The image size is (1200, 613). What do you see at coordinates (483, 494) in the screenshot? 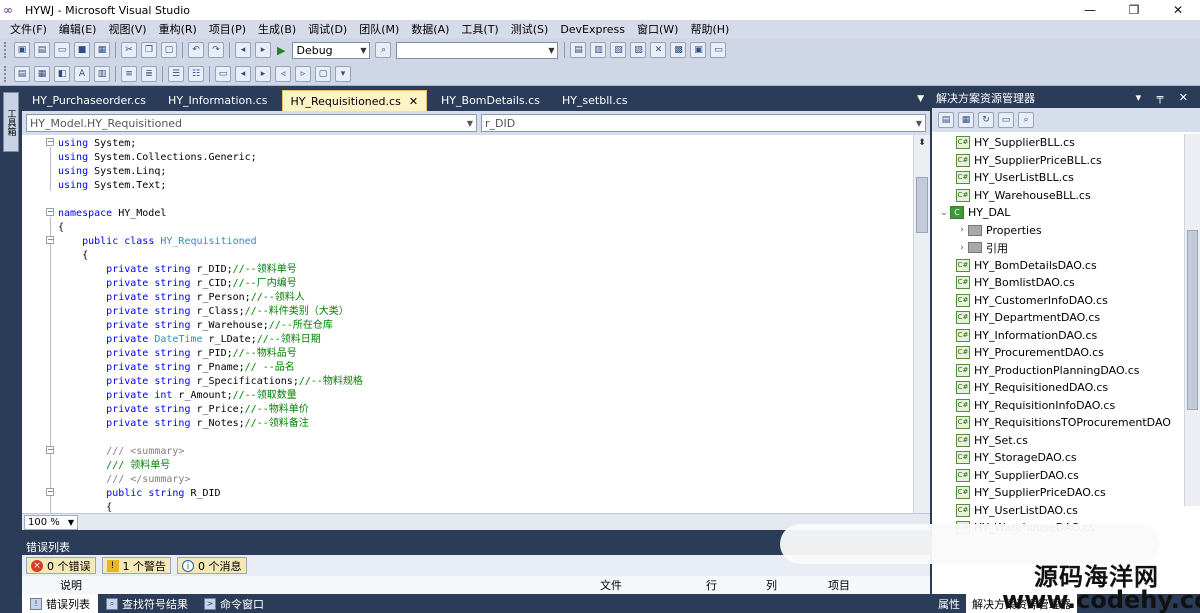
I see `code-line: public string R_DID` at bounding box center [483, 494].